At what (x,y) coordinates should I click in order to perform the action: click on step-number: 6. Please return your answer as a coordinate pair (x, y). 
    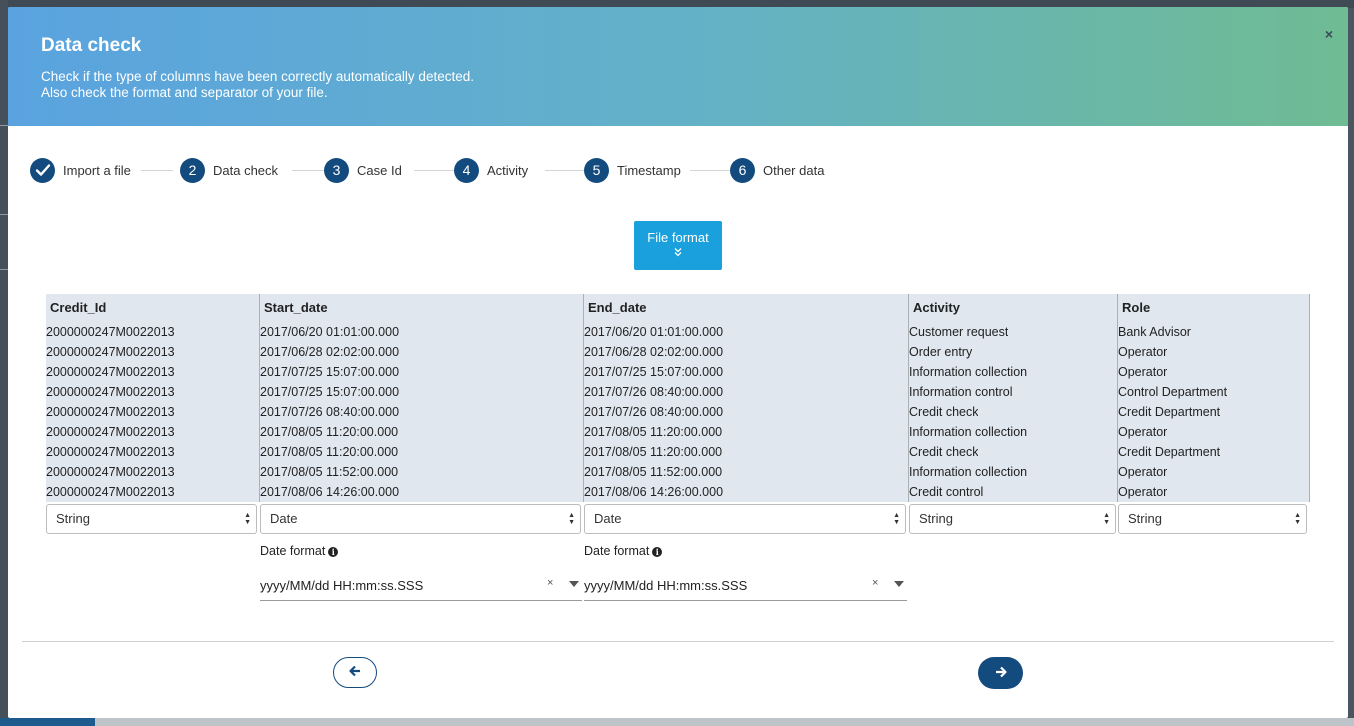
    Looking at the image, I should click on (742, 170).